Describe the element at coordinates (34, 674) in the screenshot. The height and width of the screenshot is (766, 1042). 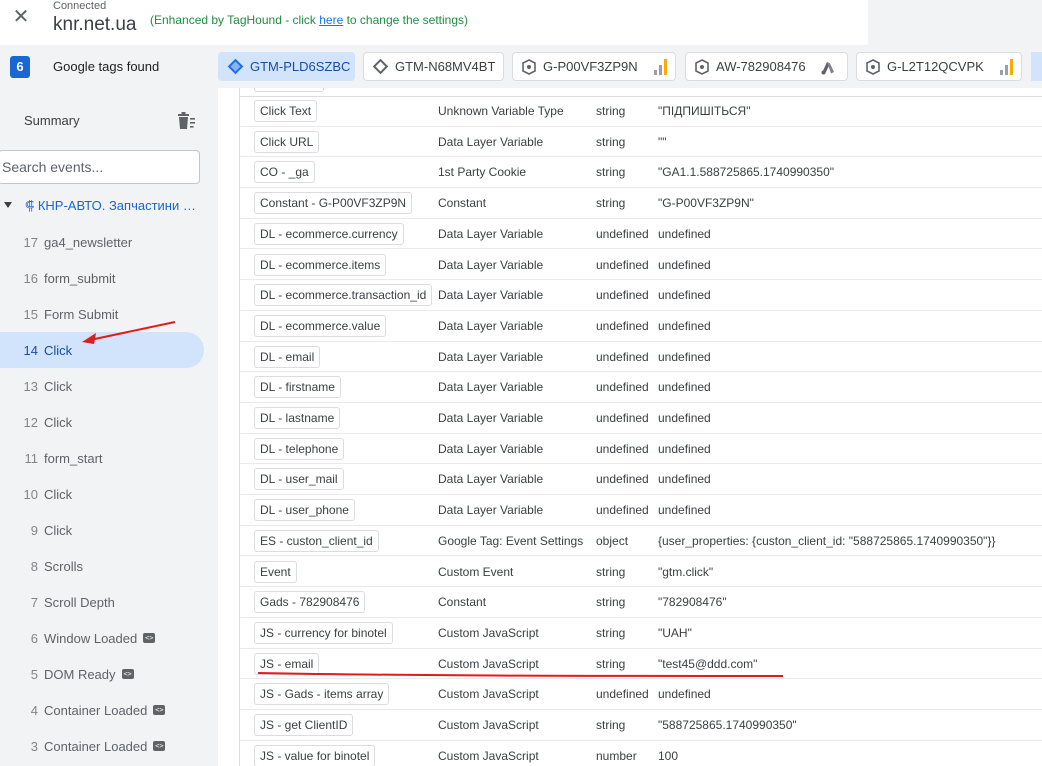
I see `event-number: 5` at that location.